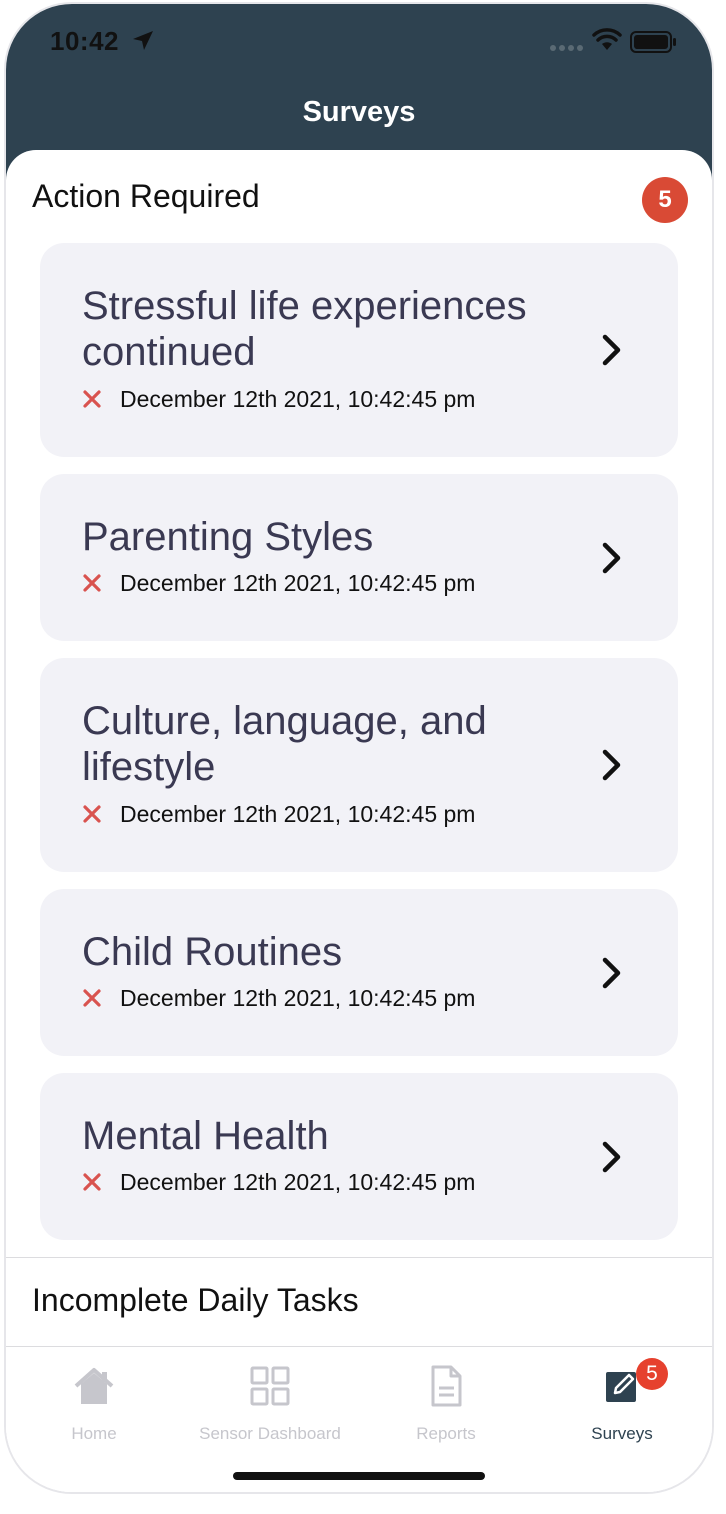 The image size is (726, 1514). I want to click on survey-title: Culture, language, and lifestyle, so click(284, 744).